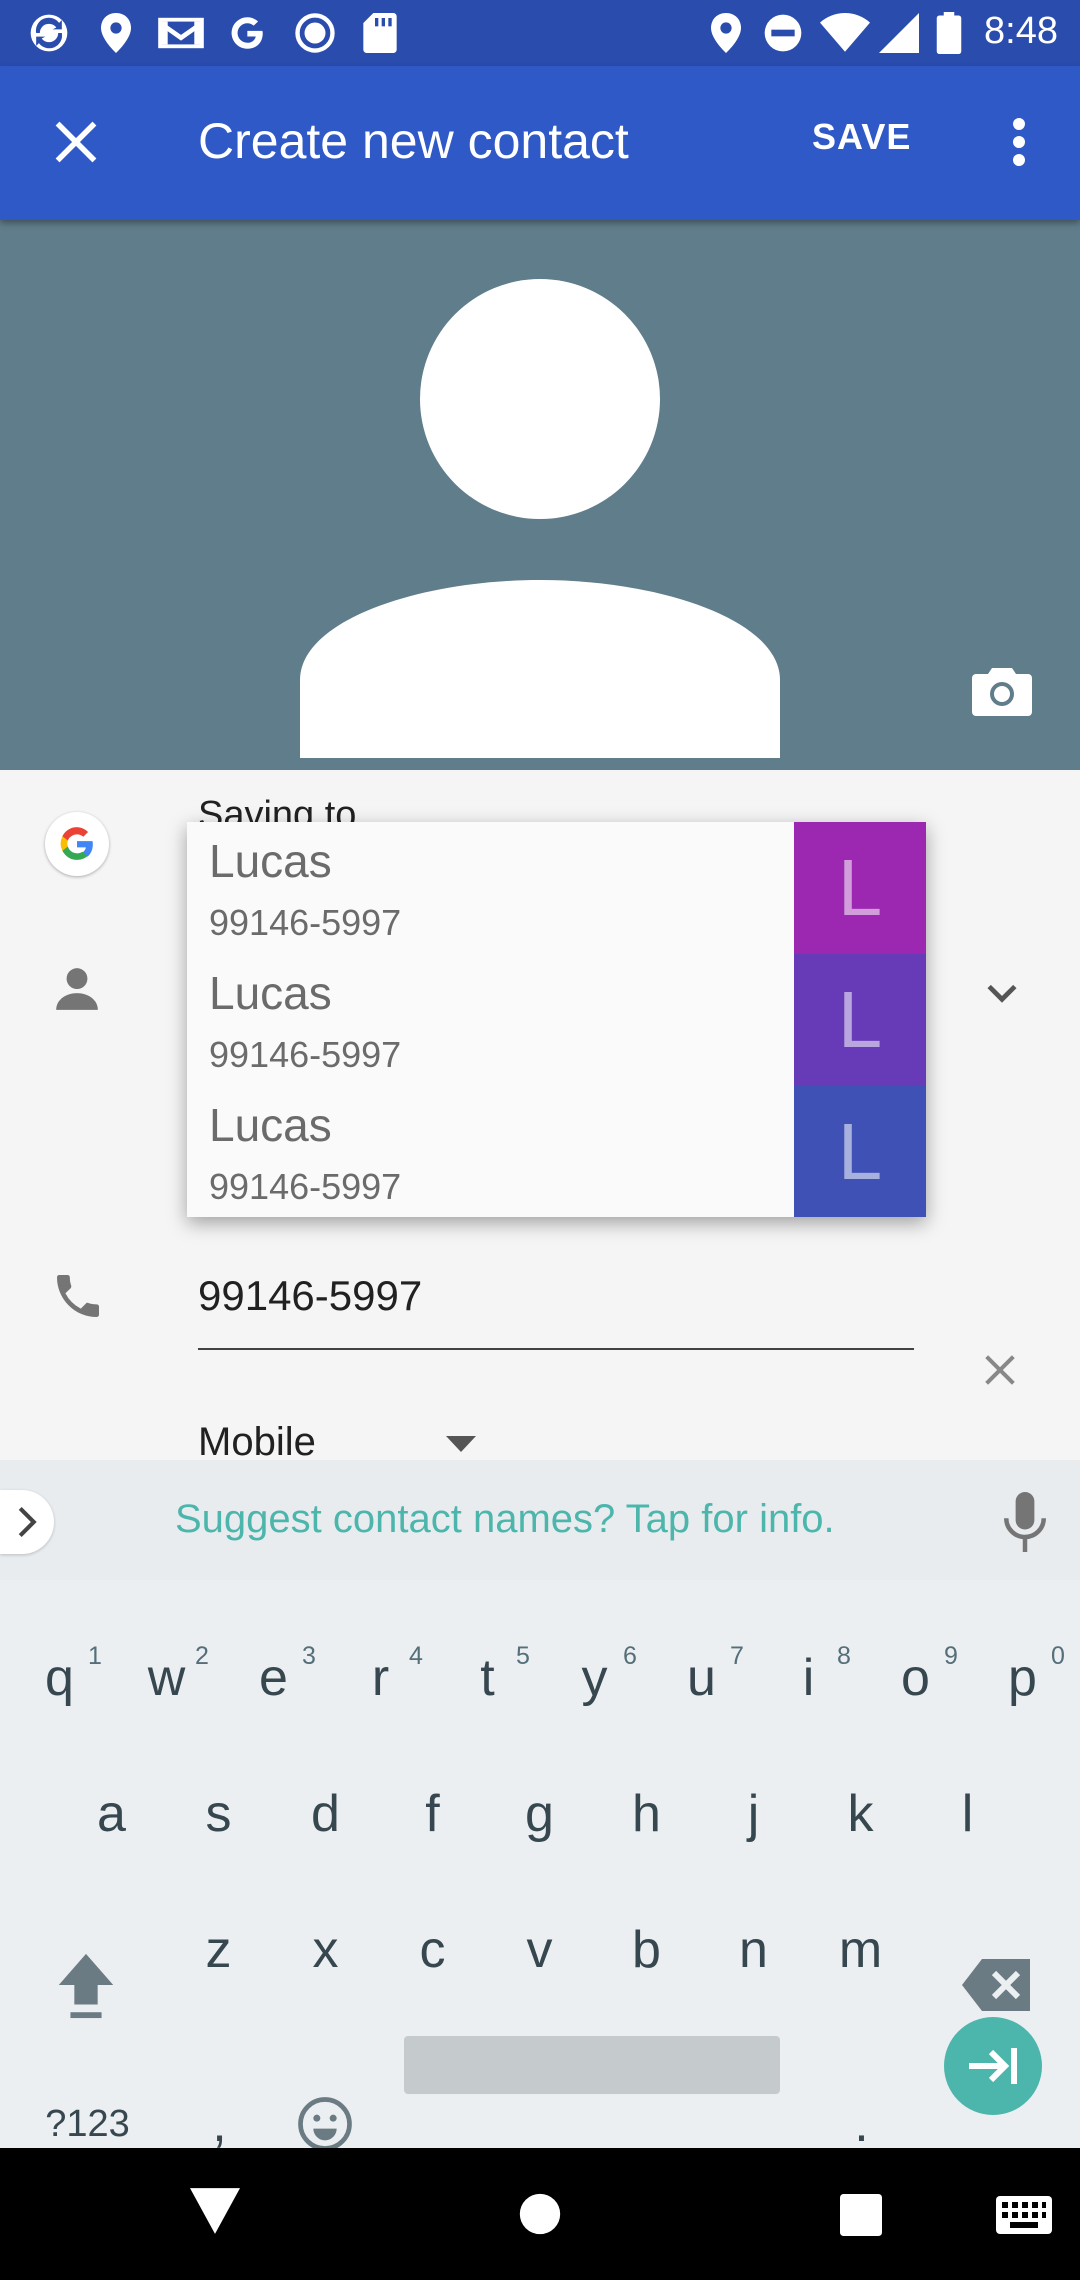  Describe the element at coordinates (845, 33) in the screenshot. I see `wifi-icon` at that location.